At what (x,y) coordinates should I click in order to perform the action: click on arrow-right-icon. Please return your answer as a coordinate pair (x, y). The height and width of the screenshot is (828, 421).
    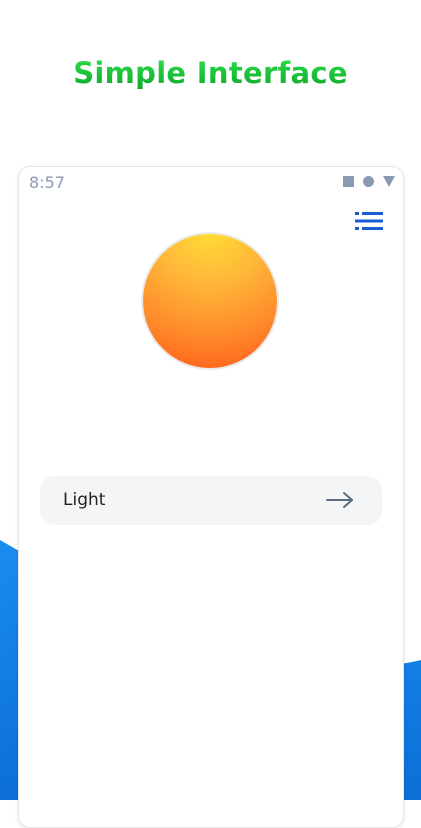
    Looking at the image, I should click on (339, 500).